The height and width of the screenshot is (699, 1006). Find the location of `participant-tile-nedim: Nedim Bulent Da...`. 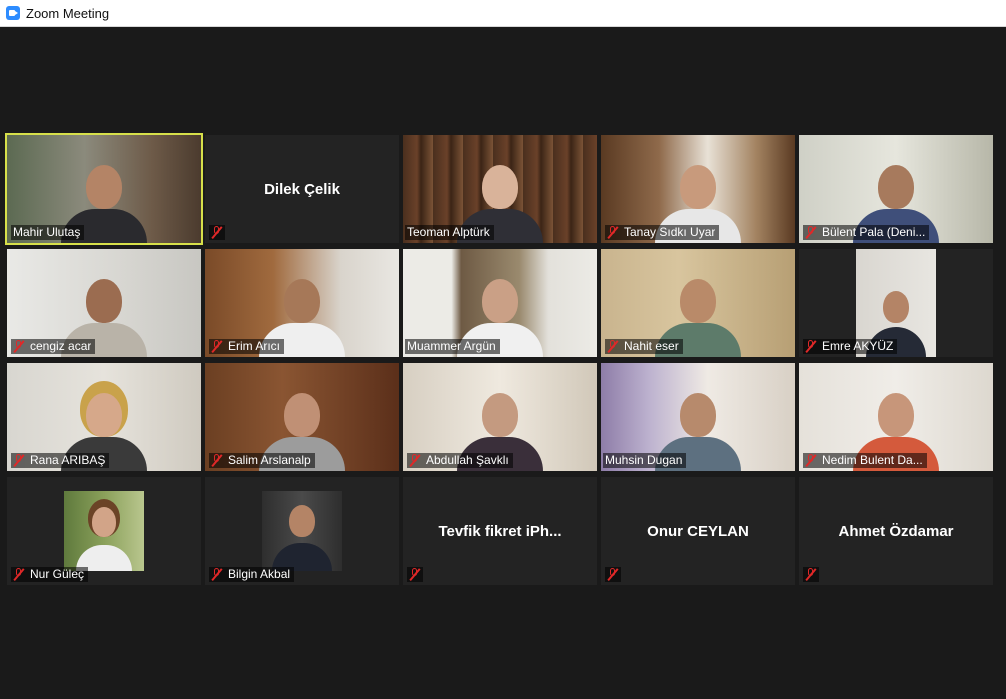

participant-tile-nedim: Nedim Bulent Da... is located at coordinates (896, 417).